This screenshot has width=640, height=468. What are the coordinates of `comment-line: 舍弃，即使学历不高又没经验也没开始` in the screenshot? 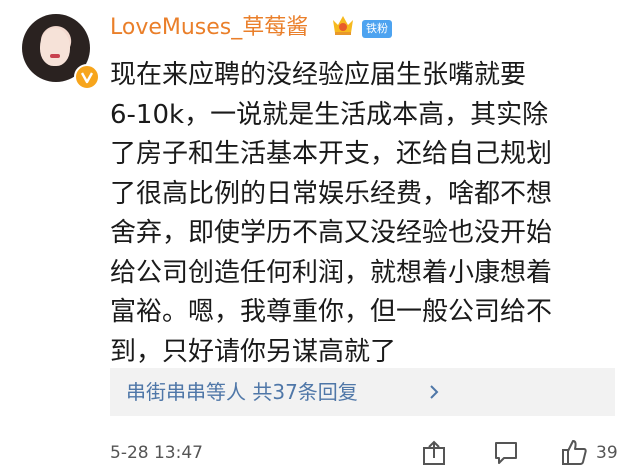 It's located at (331, 233).